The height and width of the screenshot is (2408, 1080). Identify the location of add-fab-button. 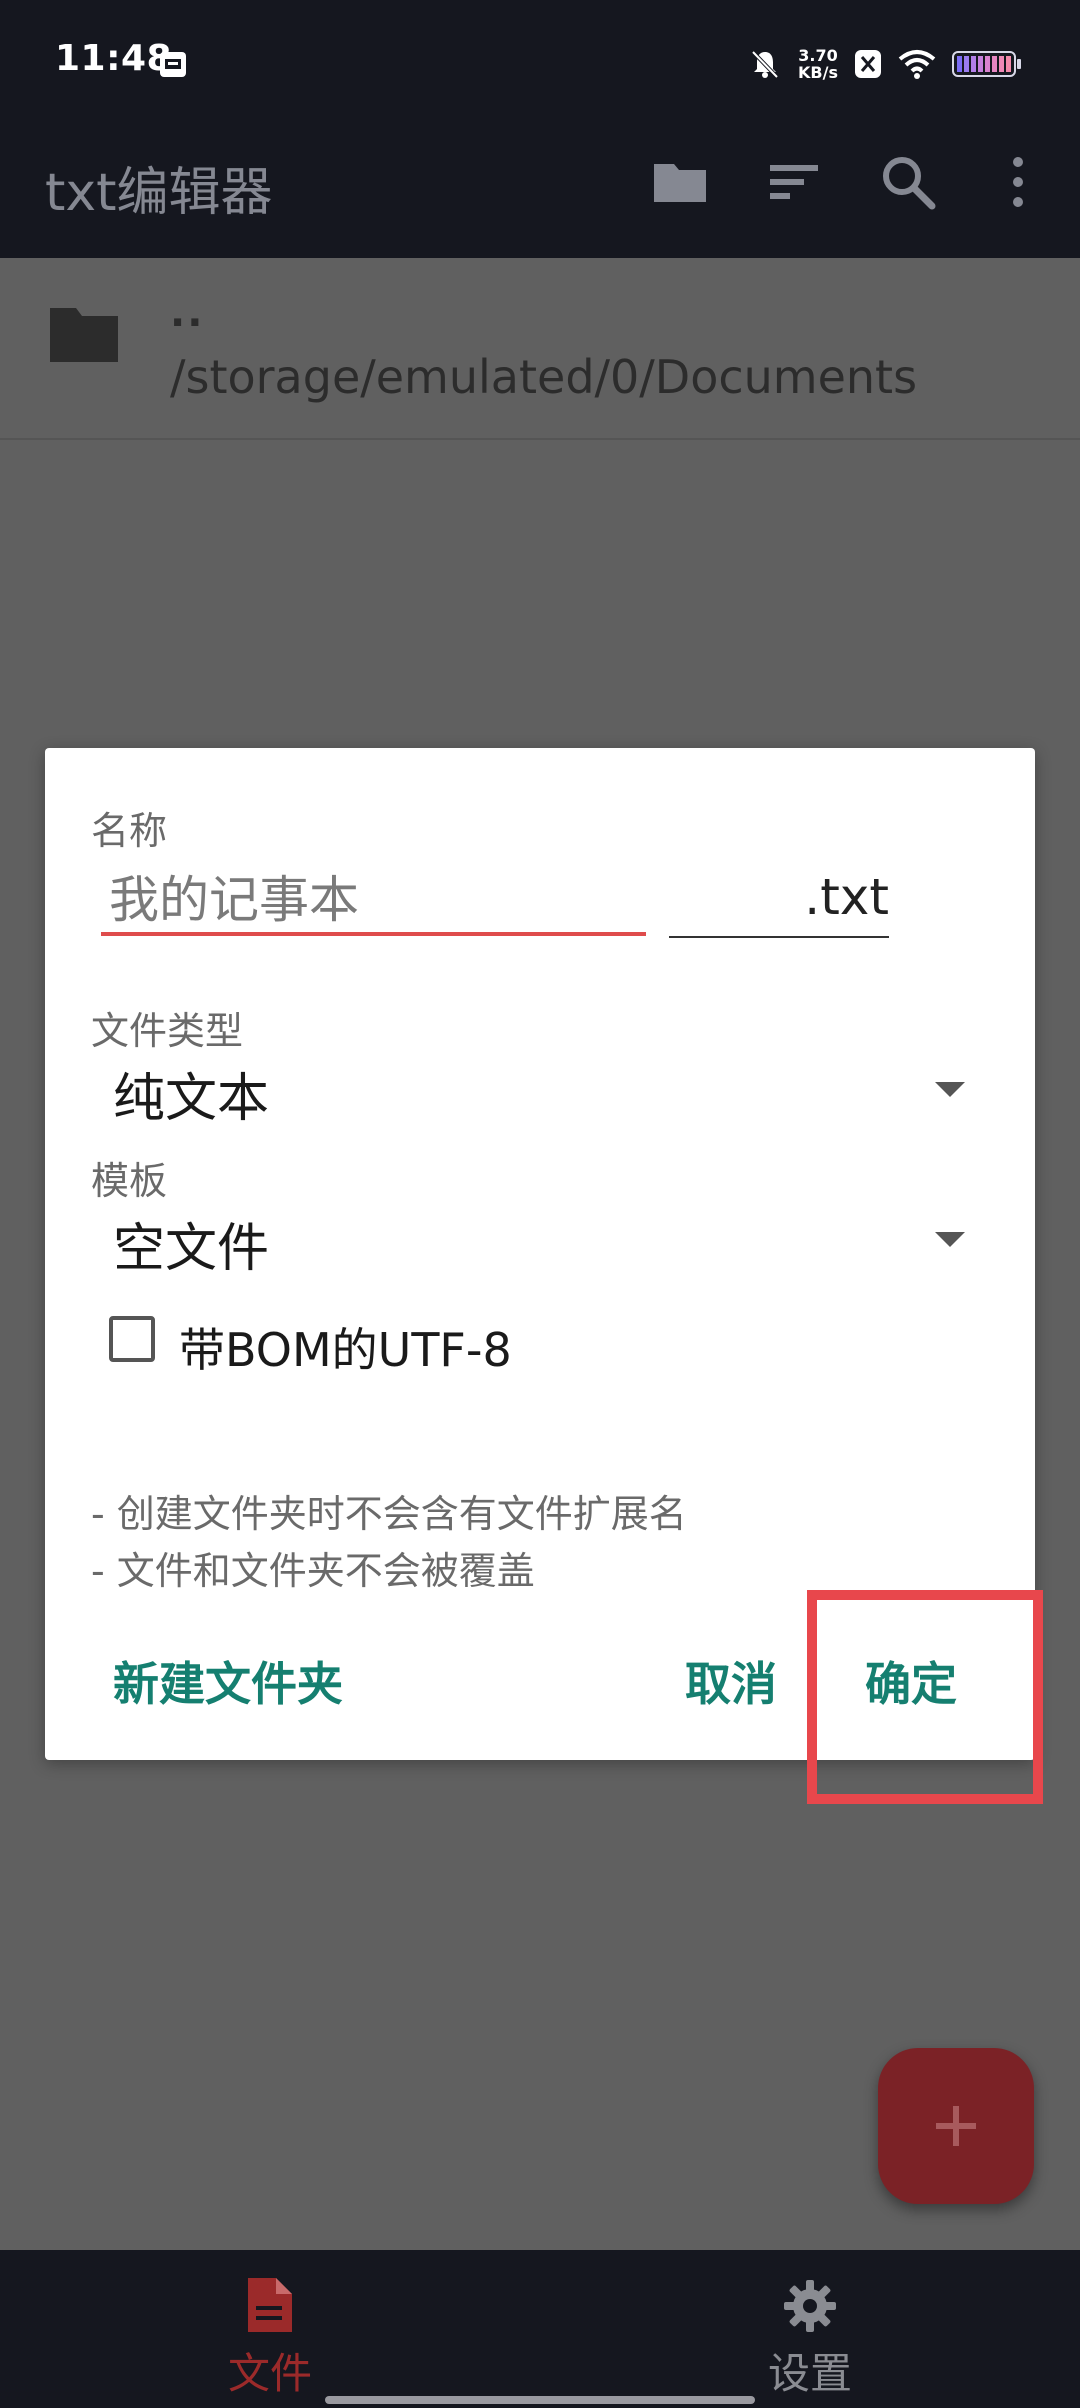
(956, 2126).